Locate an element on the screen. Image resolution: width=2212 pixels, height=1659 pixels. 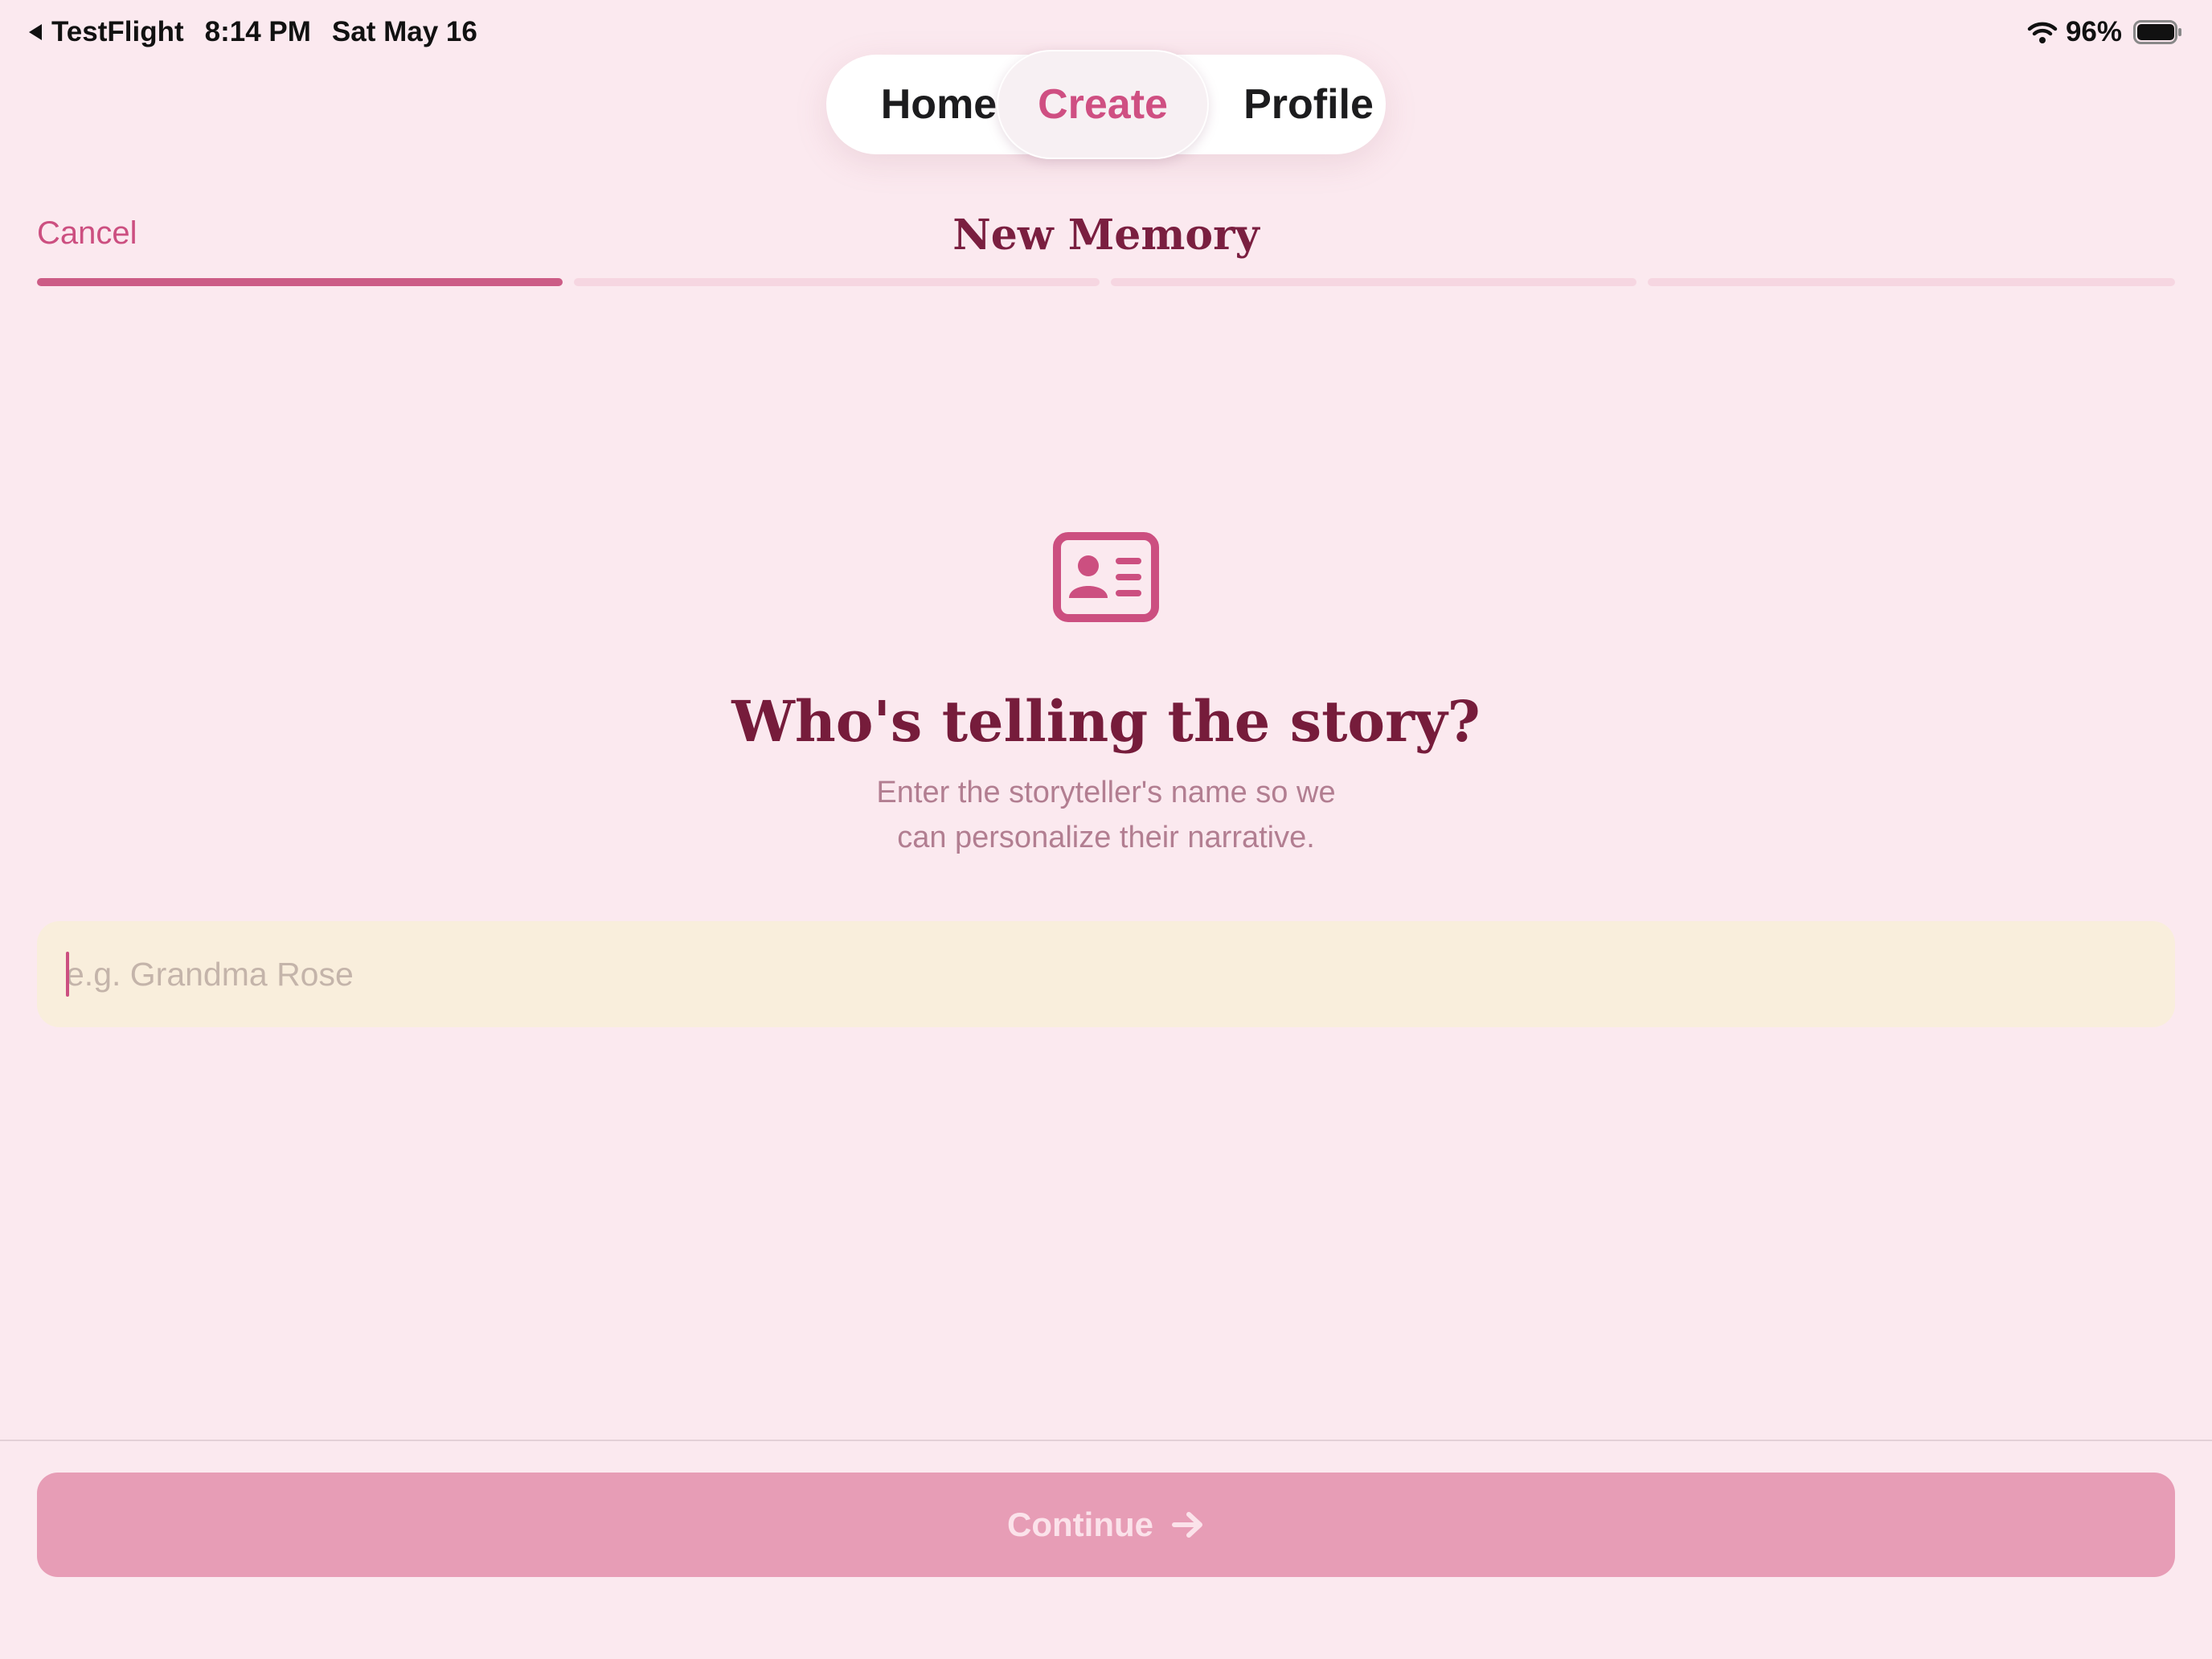
status-bar-right: 96% is located at coordinates (2105, 32).